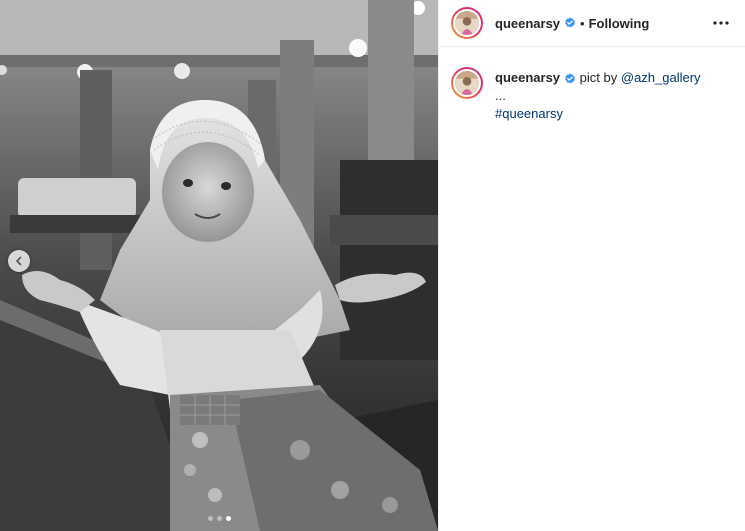  I want to click on post-header: queenarsy • Following, so click(592, 23).